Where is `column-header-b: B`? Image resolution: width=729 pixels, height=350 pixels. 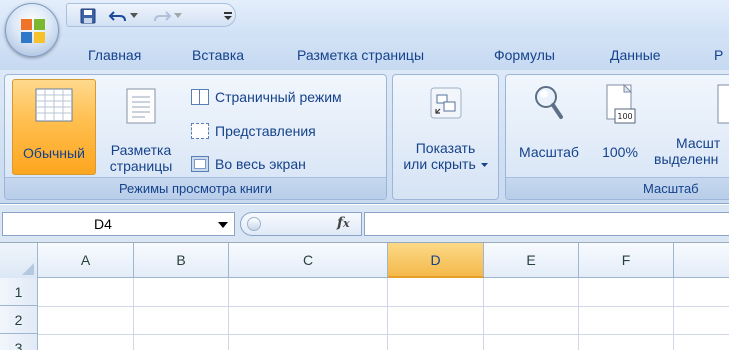 column-header-b: B is located at coordinates (181, 260).